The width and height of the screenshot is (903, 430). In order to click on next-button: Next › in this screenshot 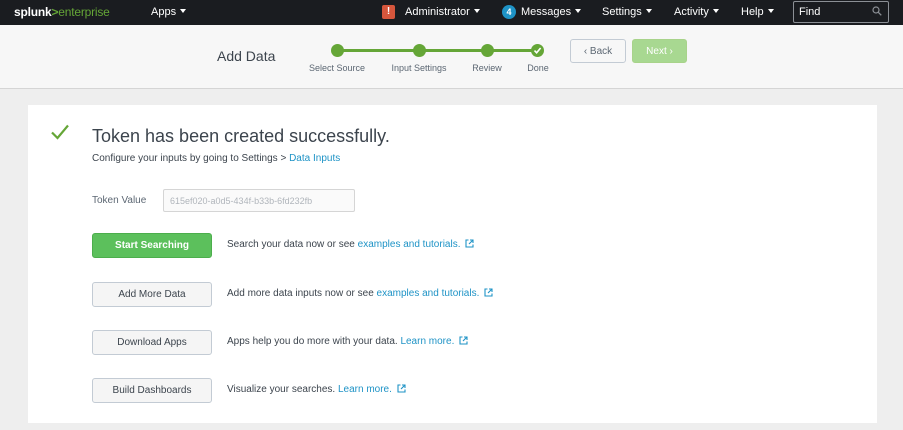, I will do `click(659, 51)`.